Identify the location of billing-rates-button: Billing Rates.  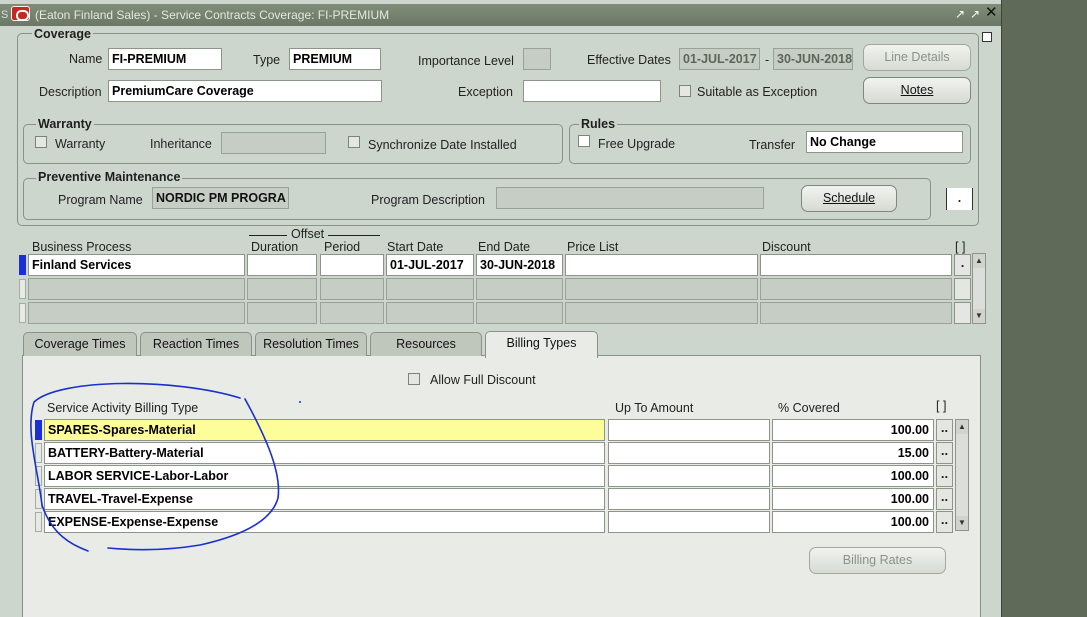
(877, 560).